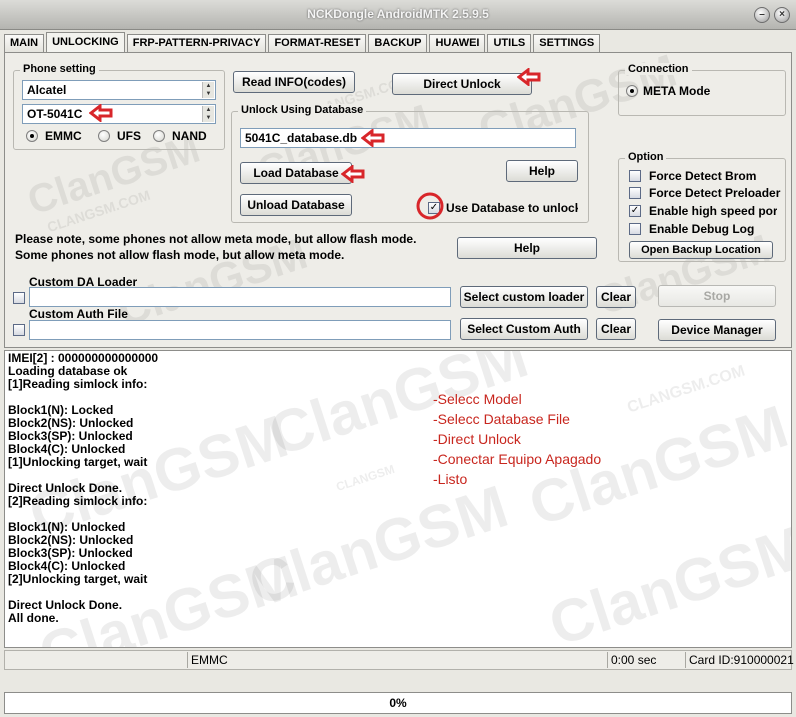 The width and height of the screenshot is (796, 717). I want to click on instruction-step: -Direct Unlock, so click(477, 439).